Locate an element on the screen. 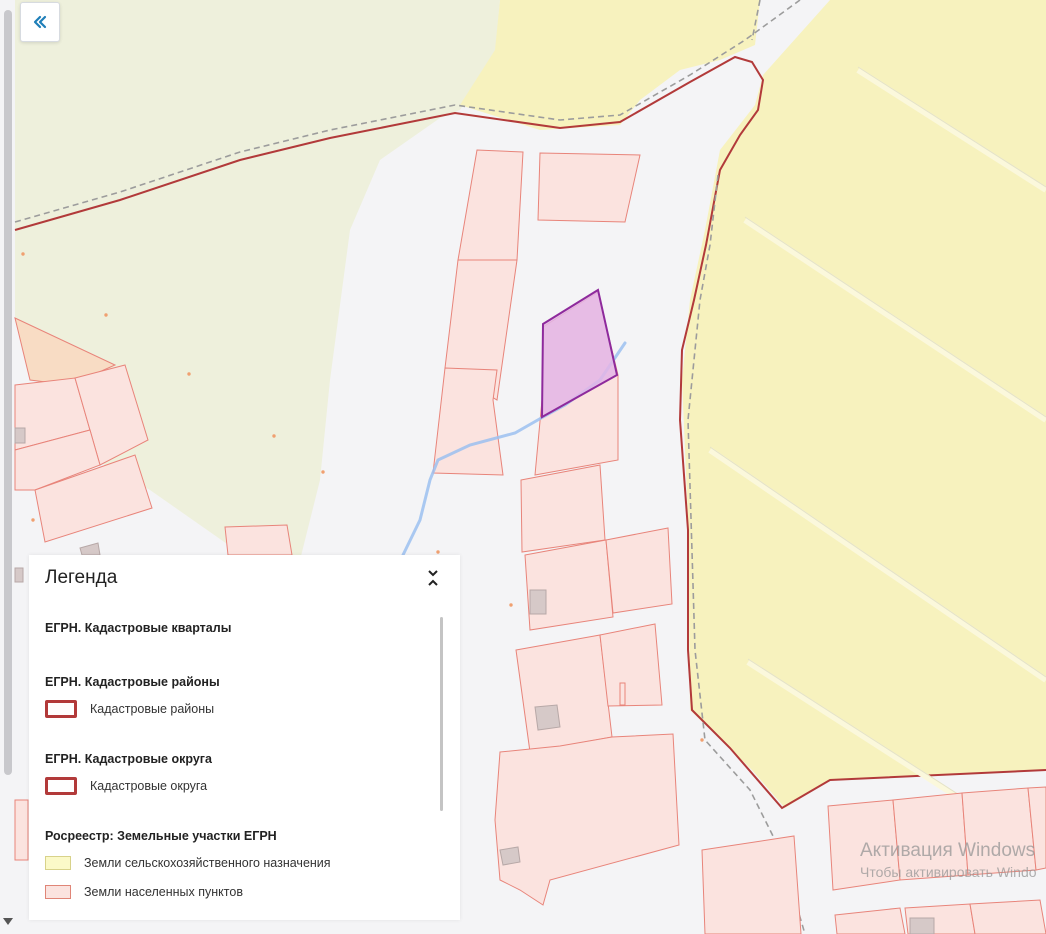  legend-group-title: ЕГРН. Кадастровые районы is located at coordinates (132, 682).